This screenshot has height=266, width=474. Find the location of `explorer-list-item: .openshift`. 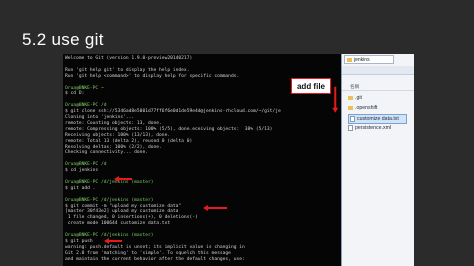

explorer-list-item: .openshift is located at coordinates (363, 108).